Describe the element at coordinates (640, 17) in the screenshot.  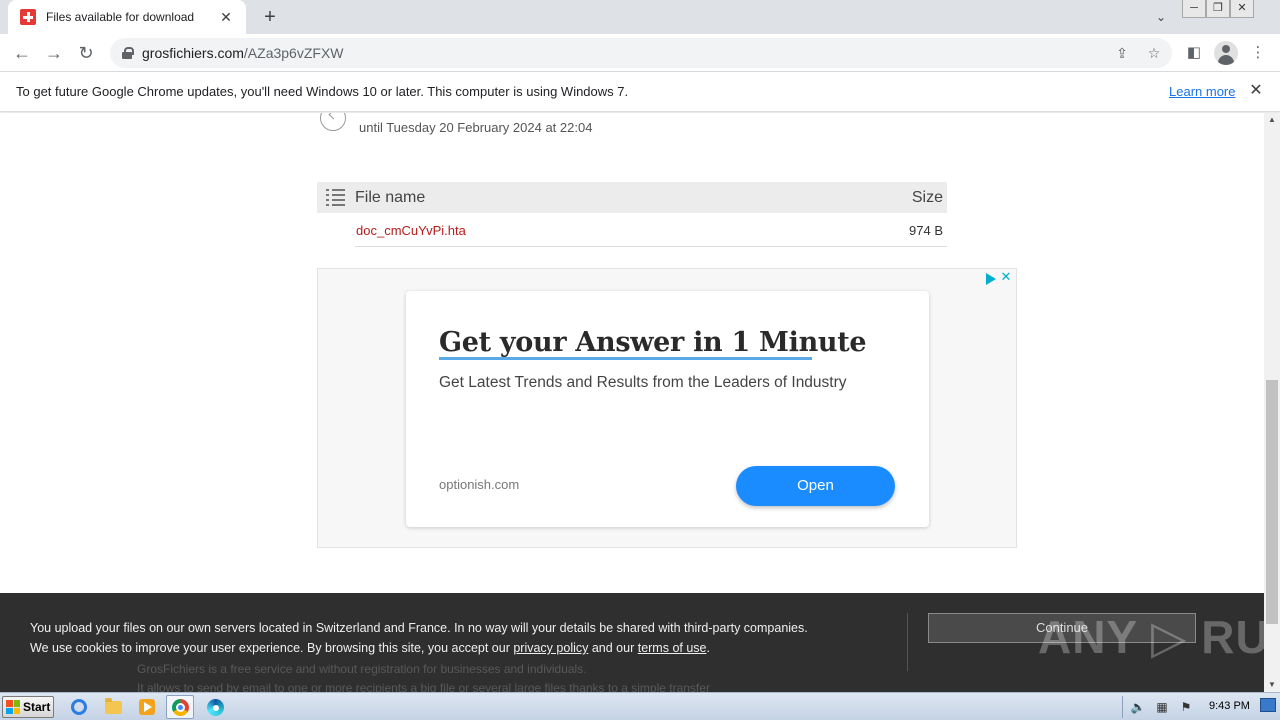
I see `tab-strip: Files available for download ✕ + ⌄ ─ ❐ ✕` at that location.